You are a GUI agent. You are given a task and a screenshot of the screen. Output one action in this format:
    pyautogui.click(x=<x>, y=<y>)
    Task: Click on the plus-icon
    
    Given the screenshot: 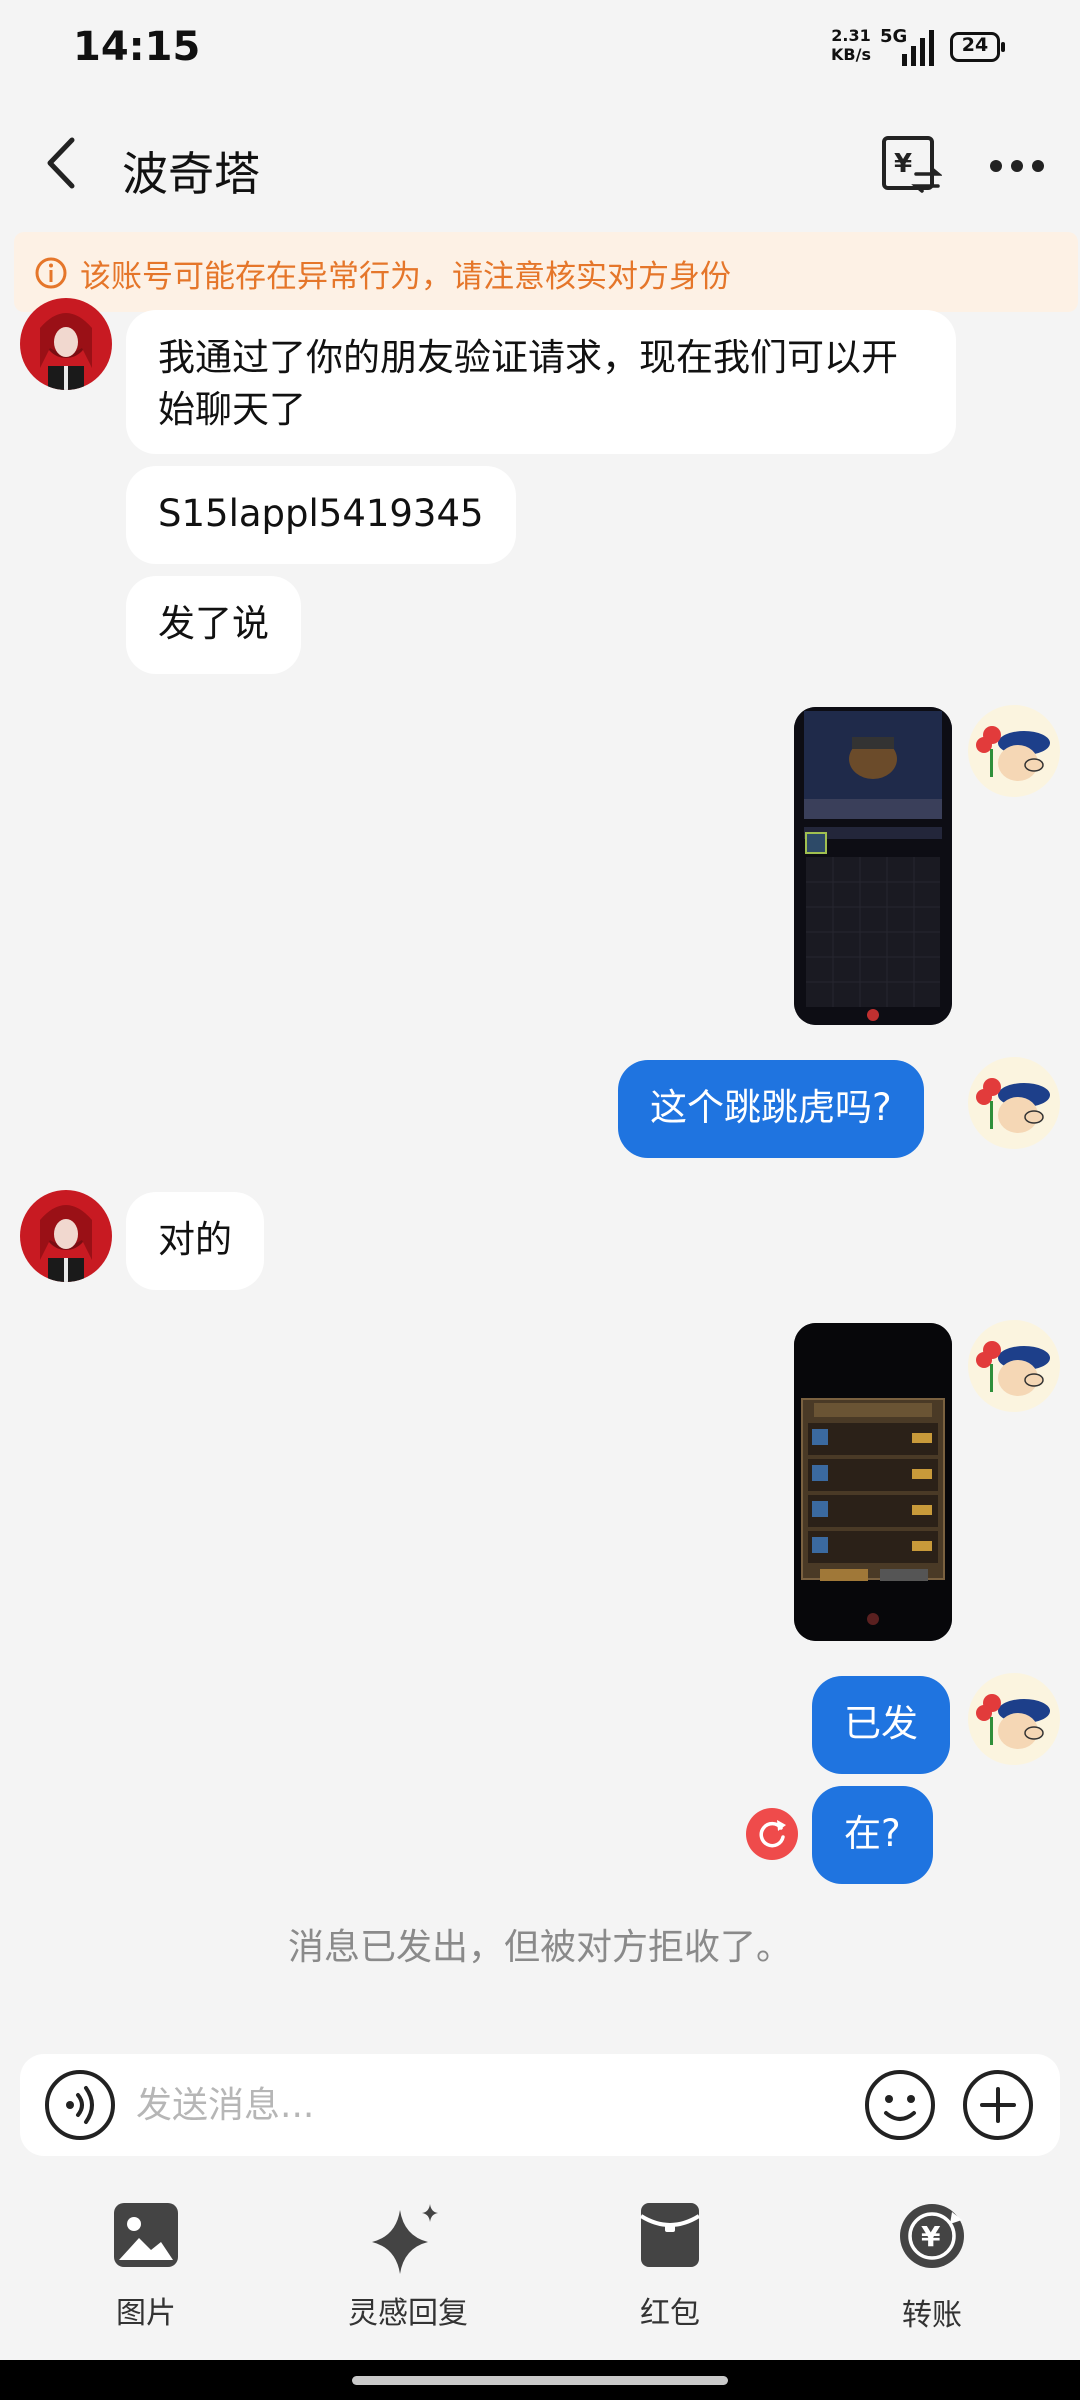 What is the action you would take?
    pyautogui.click(x=998, y=2105)
    